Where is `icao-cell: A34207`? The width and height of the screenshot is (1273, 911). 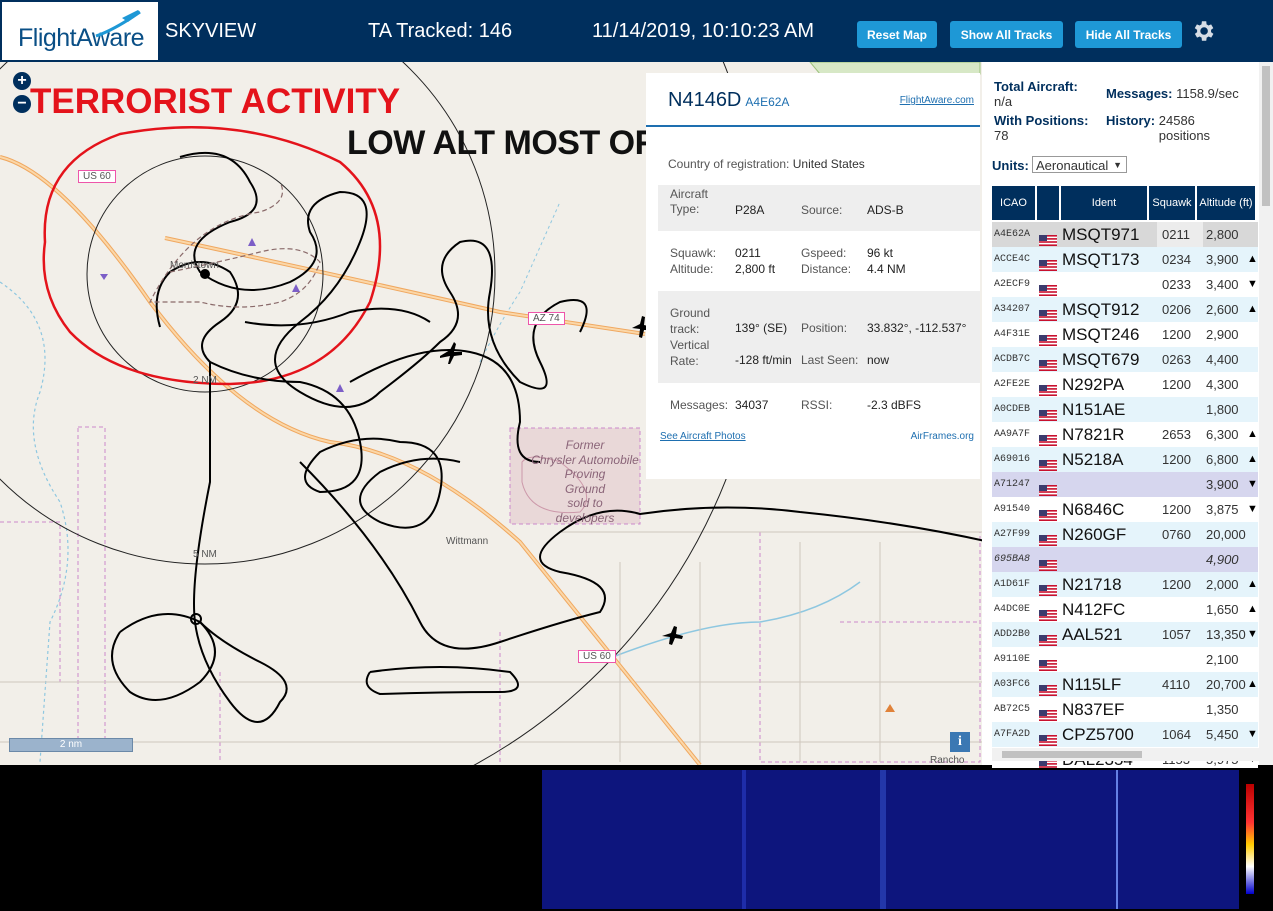
icao-cell: A34207 is located at coordinates (1012, 309).